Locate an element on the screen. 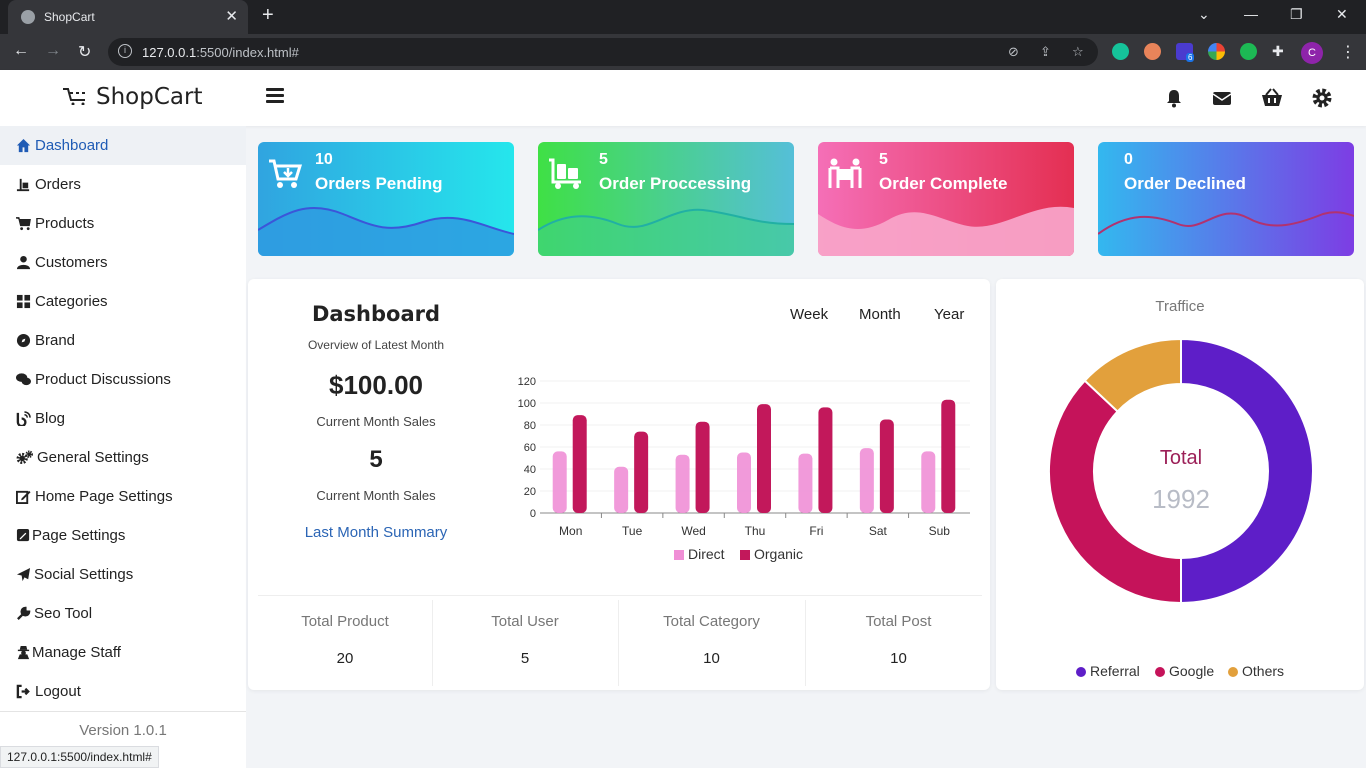 This screenshot has height=768, width=1366. back-icon: ← is located at coordinates (21, 51).